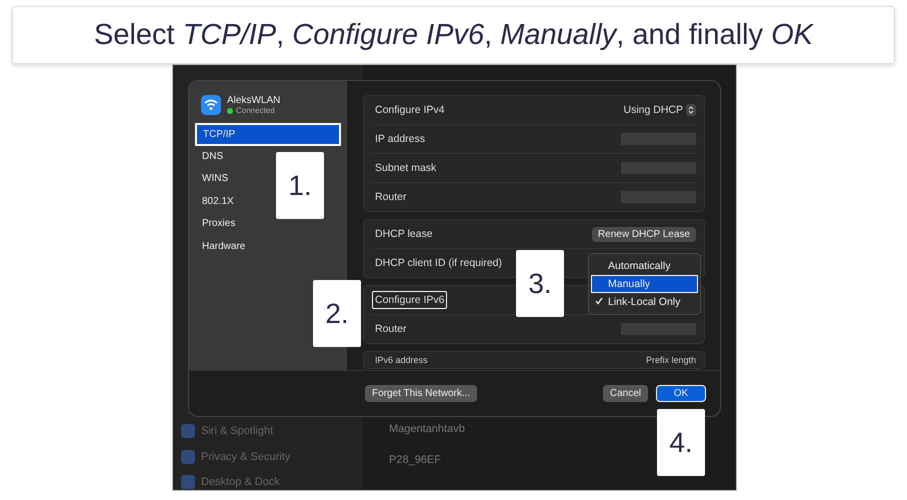 The width and height of the screenshot is (907, 500). What do you see at coordinates (268, 134) in the screenshot?
I see `sidebar-tab: TCP/IP` at bounding box center [268, 134].